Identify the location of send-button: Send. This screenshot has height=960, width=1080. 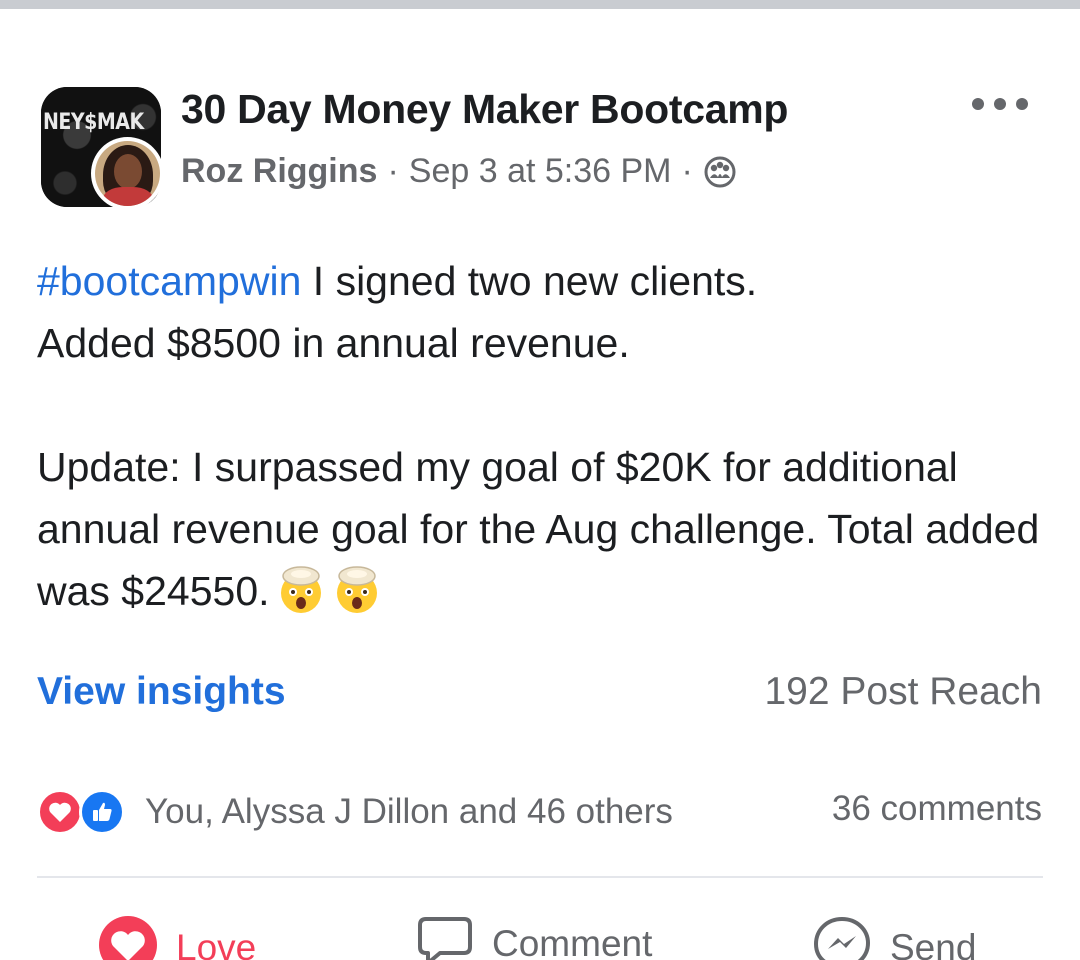
(894, 937).